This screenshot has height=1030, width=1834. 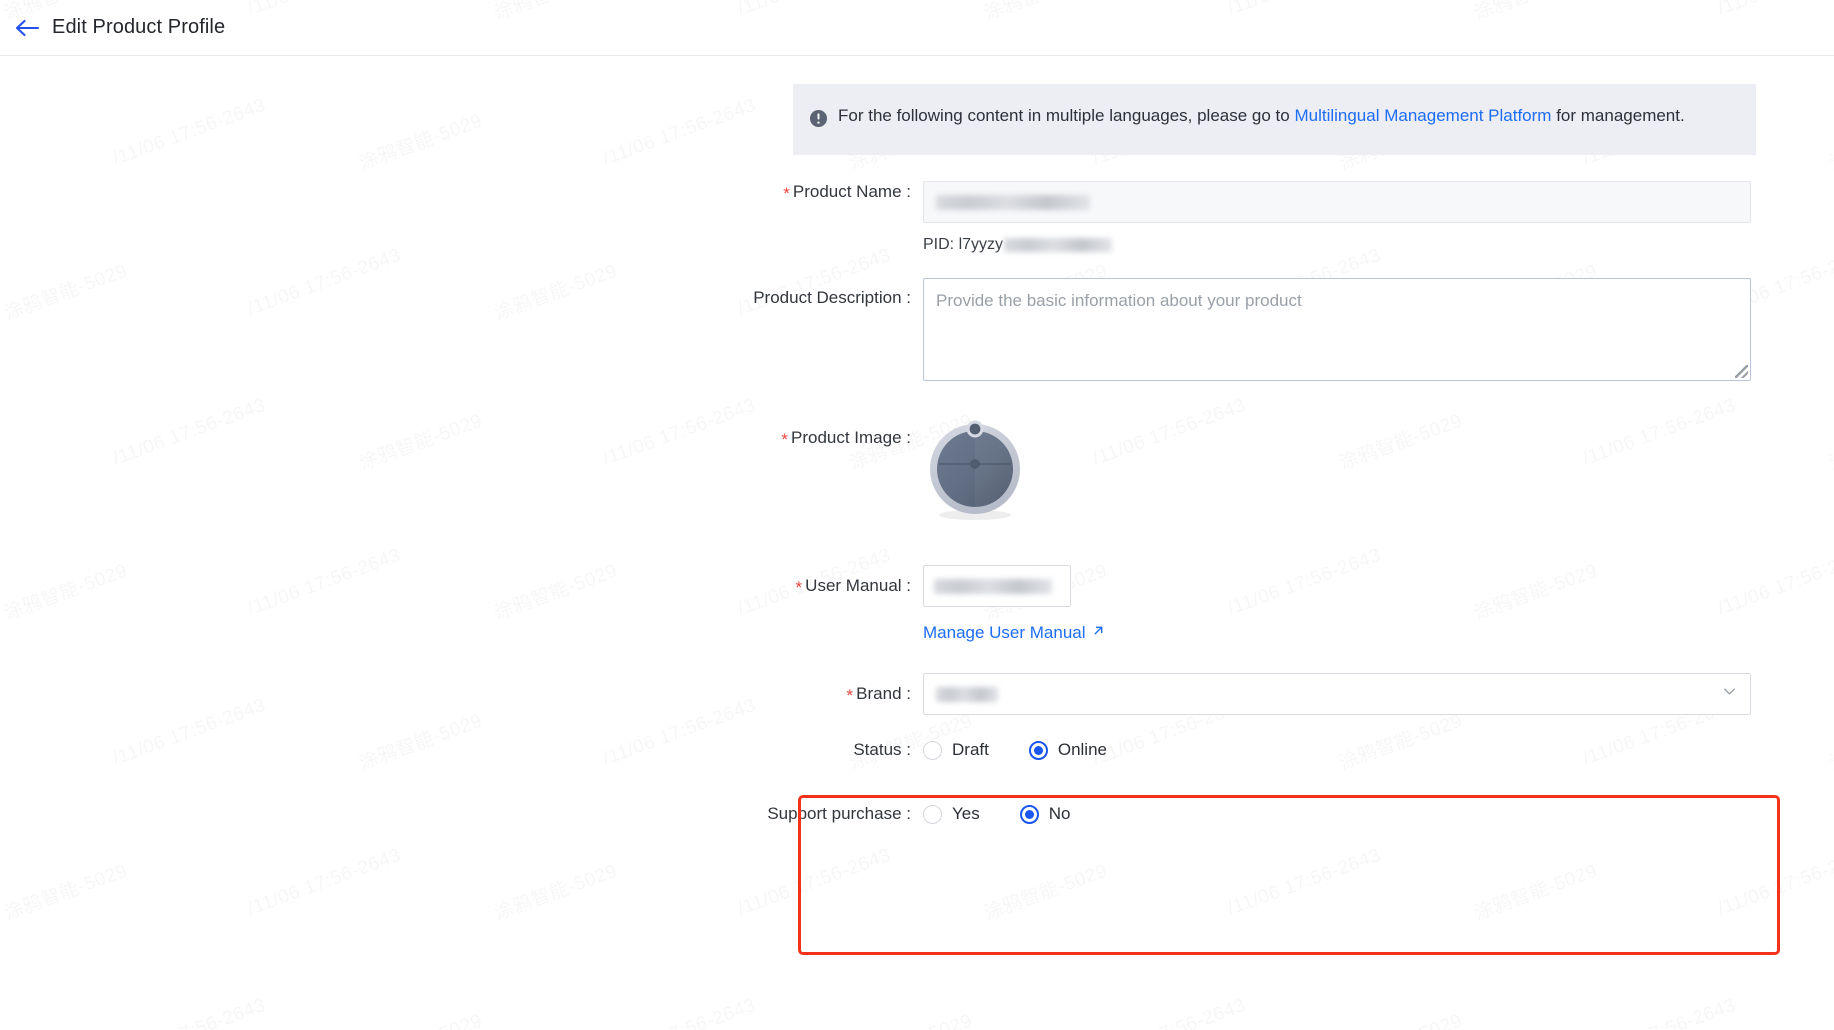 What do you see at coordinates (1067, 750) in the screenshot?
I see `status-radio-online: Online` at bounding box center [1067, 750].